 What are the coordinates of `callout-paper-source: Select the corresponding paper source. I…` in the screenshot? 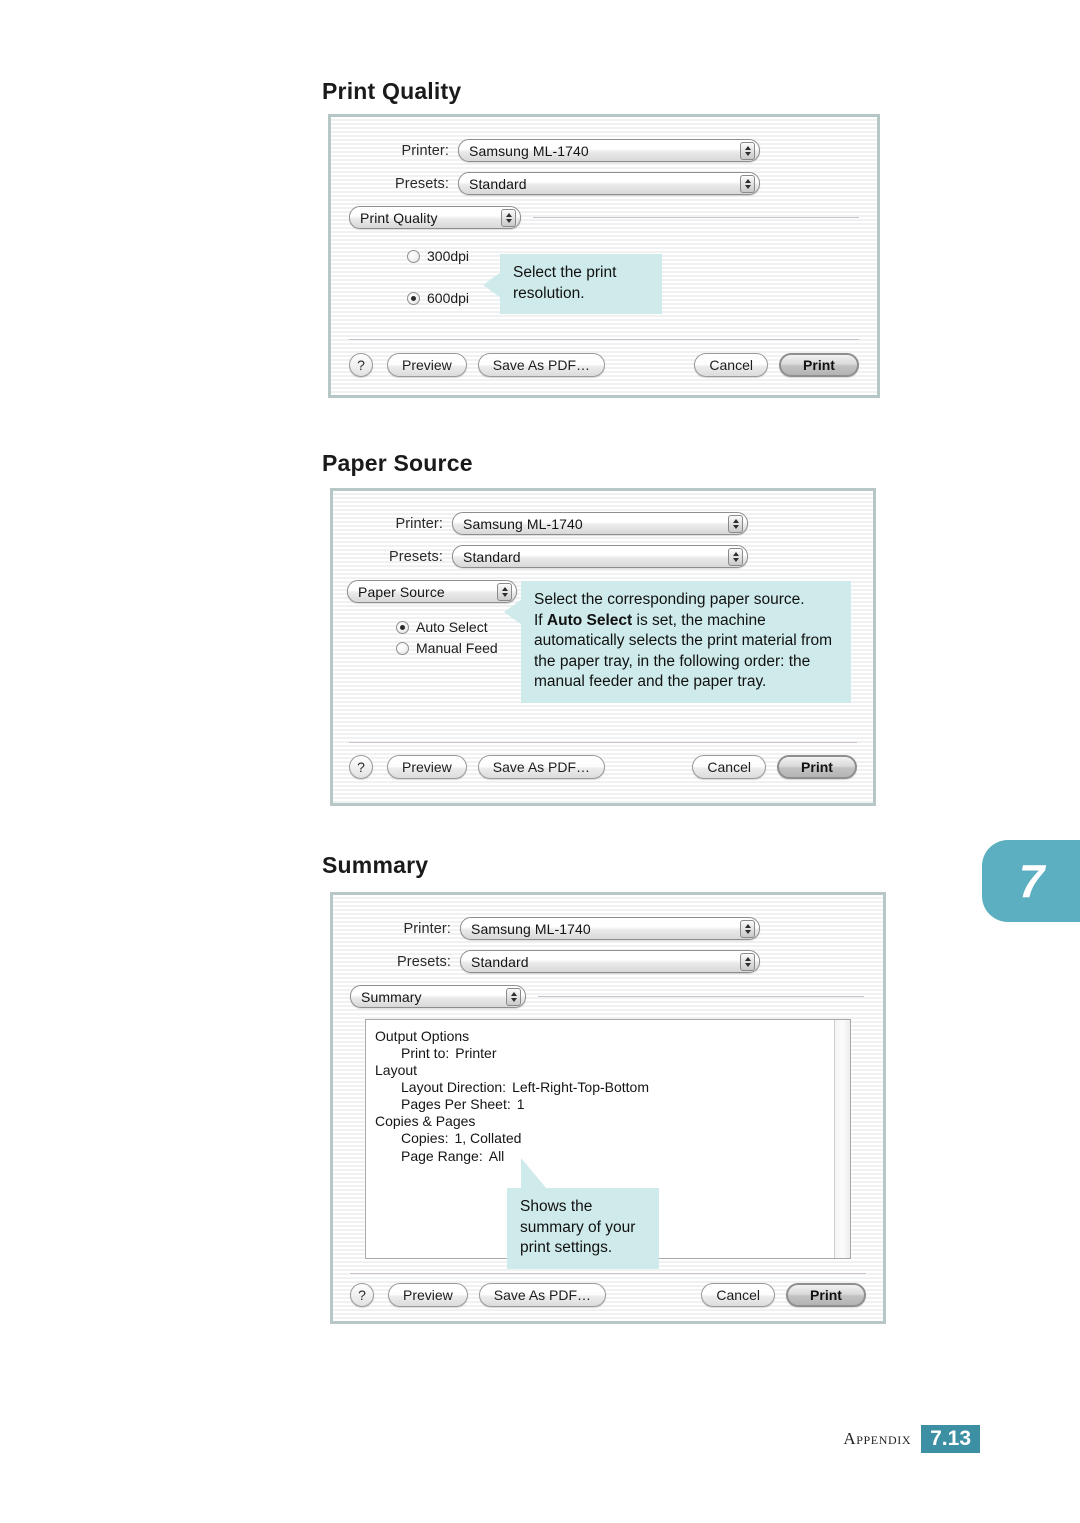 It's located at (677, 642).